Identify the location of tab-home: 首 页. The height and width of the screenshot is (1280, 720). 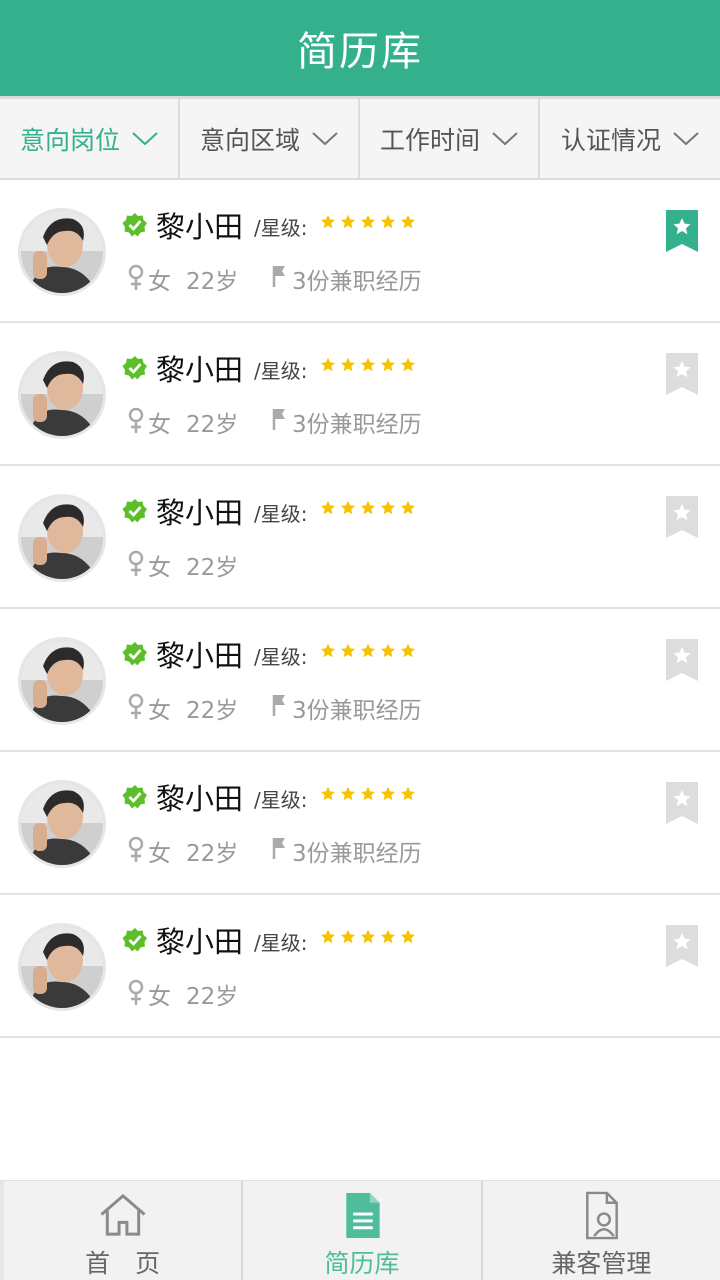
(120, 1230).